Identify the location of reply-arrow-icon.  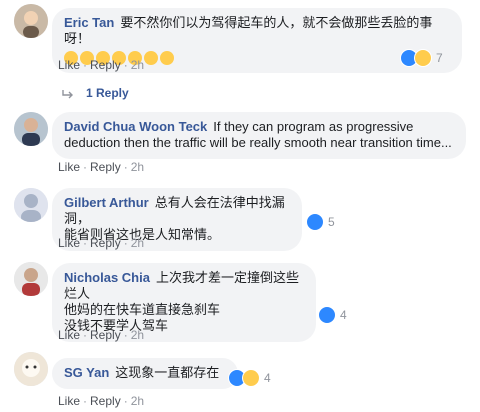
(68, 92).